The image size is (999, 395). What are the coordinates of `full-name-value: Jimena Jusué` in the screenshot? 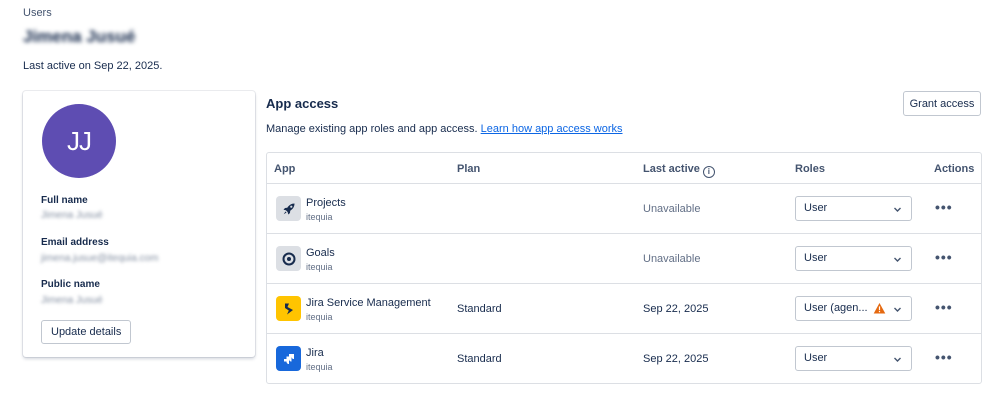 It's located at (72, 215).